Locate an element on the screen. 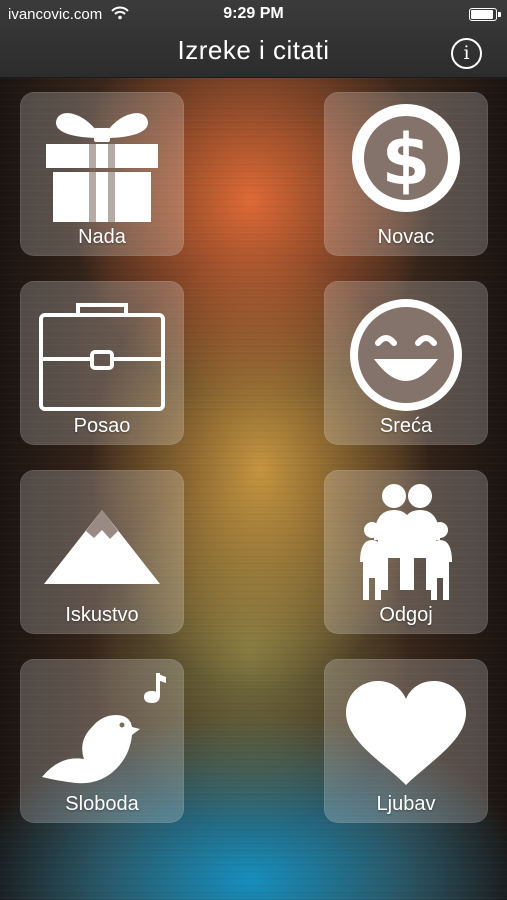 The image size is (507, 900). tile-label: Posao is located at coordinates (102, 426).